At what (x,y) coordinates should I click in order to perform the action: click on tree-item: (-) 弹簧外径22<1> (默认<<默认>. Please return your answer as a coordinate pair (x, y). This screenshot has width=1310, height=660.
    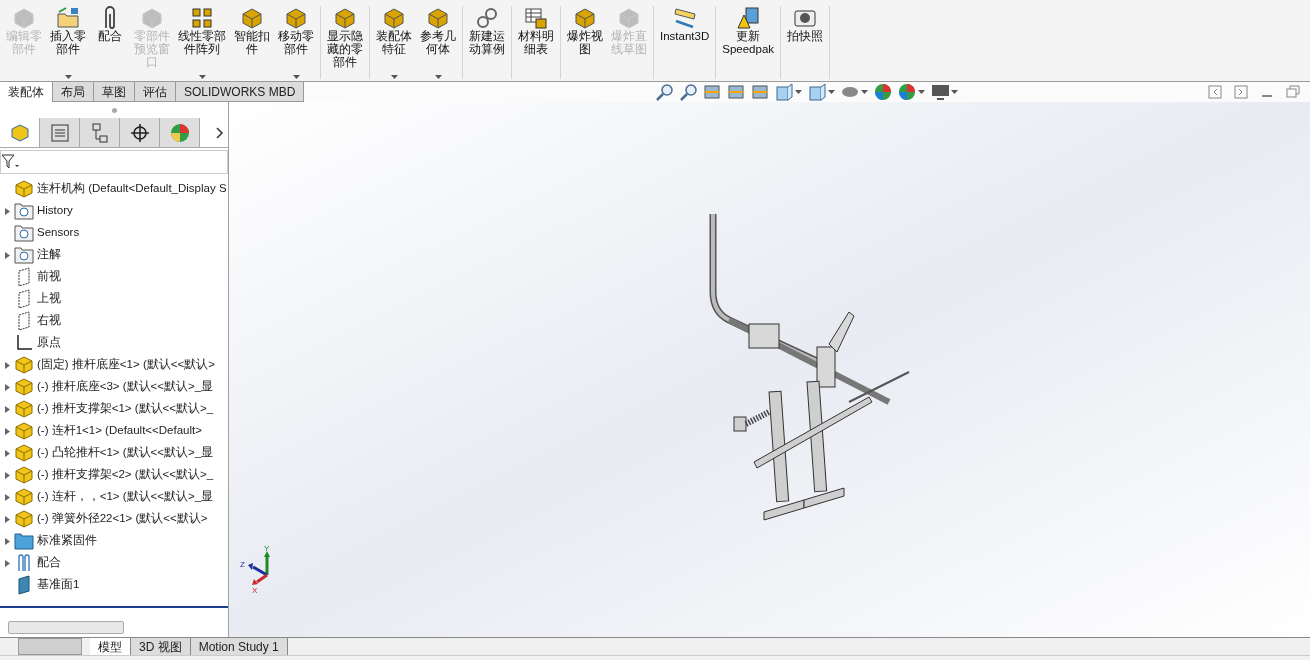
    Looking at the image, I should click on (114, 519).